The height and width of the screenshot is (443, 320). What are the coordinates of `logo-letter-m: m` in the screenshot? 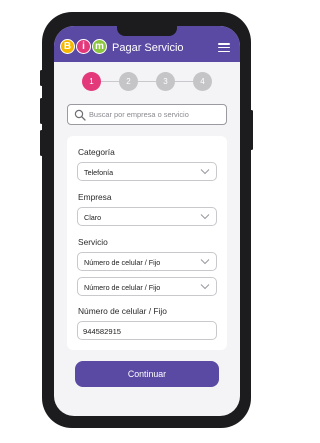 It's located at (99, 46).